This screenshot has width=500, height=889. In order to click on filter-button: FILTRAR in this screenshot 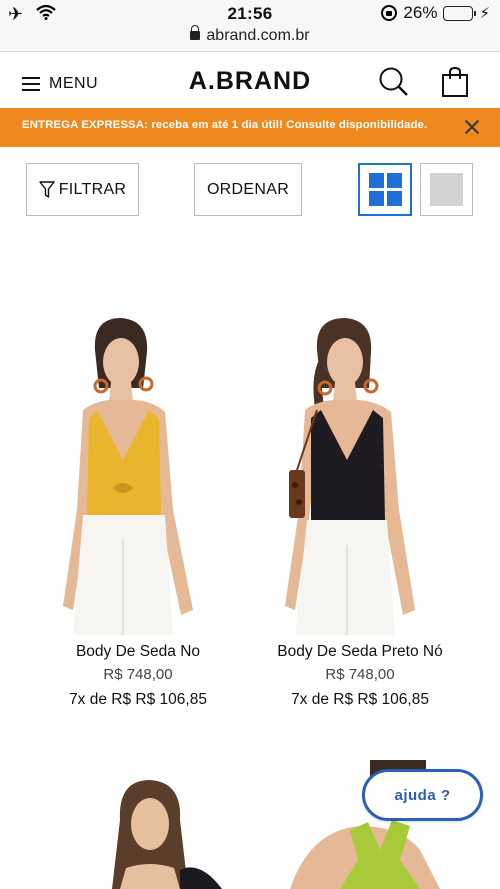, I will do `click(82, 189)`.